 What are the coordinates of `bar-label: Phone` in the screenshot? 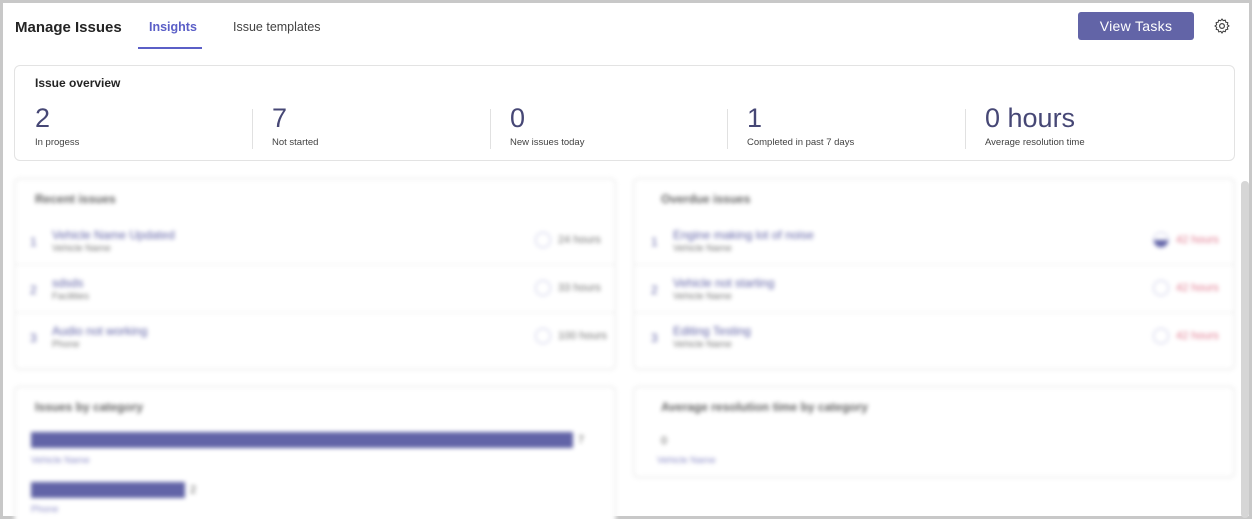 It's located at (45, 509).